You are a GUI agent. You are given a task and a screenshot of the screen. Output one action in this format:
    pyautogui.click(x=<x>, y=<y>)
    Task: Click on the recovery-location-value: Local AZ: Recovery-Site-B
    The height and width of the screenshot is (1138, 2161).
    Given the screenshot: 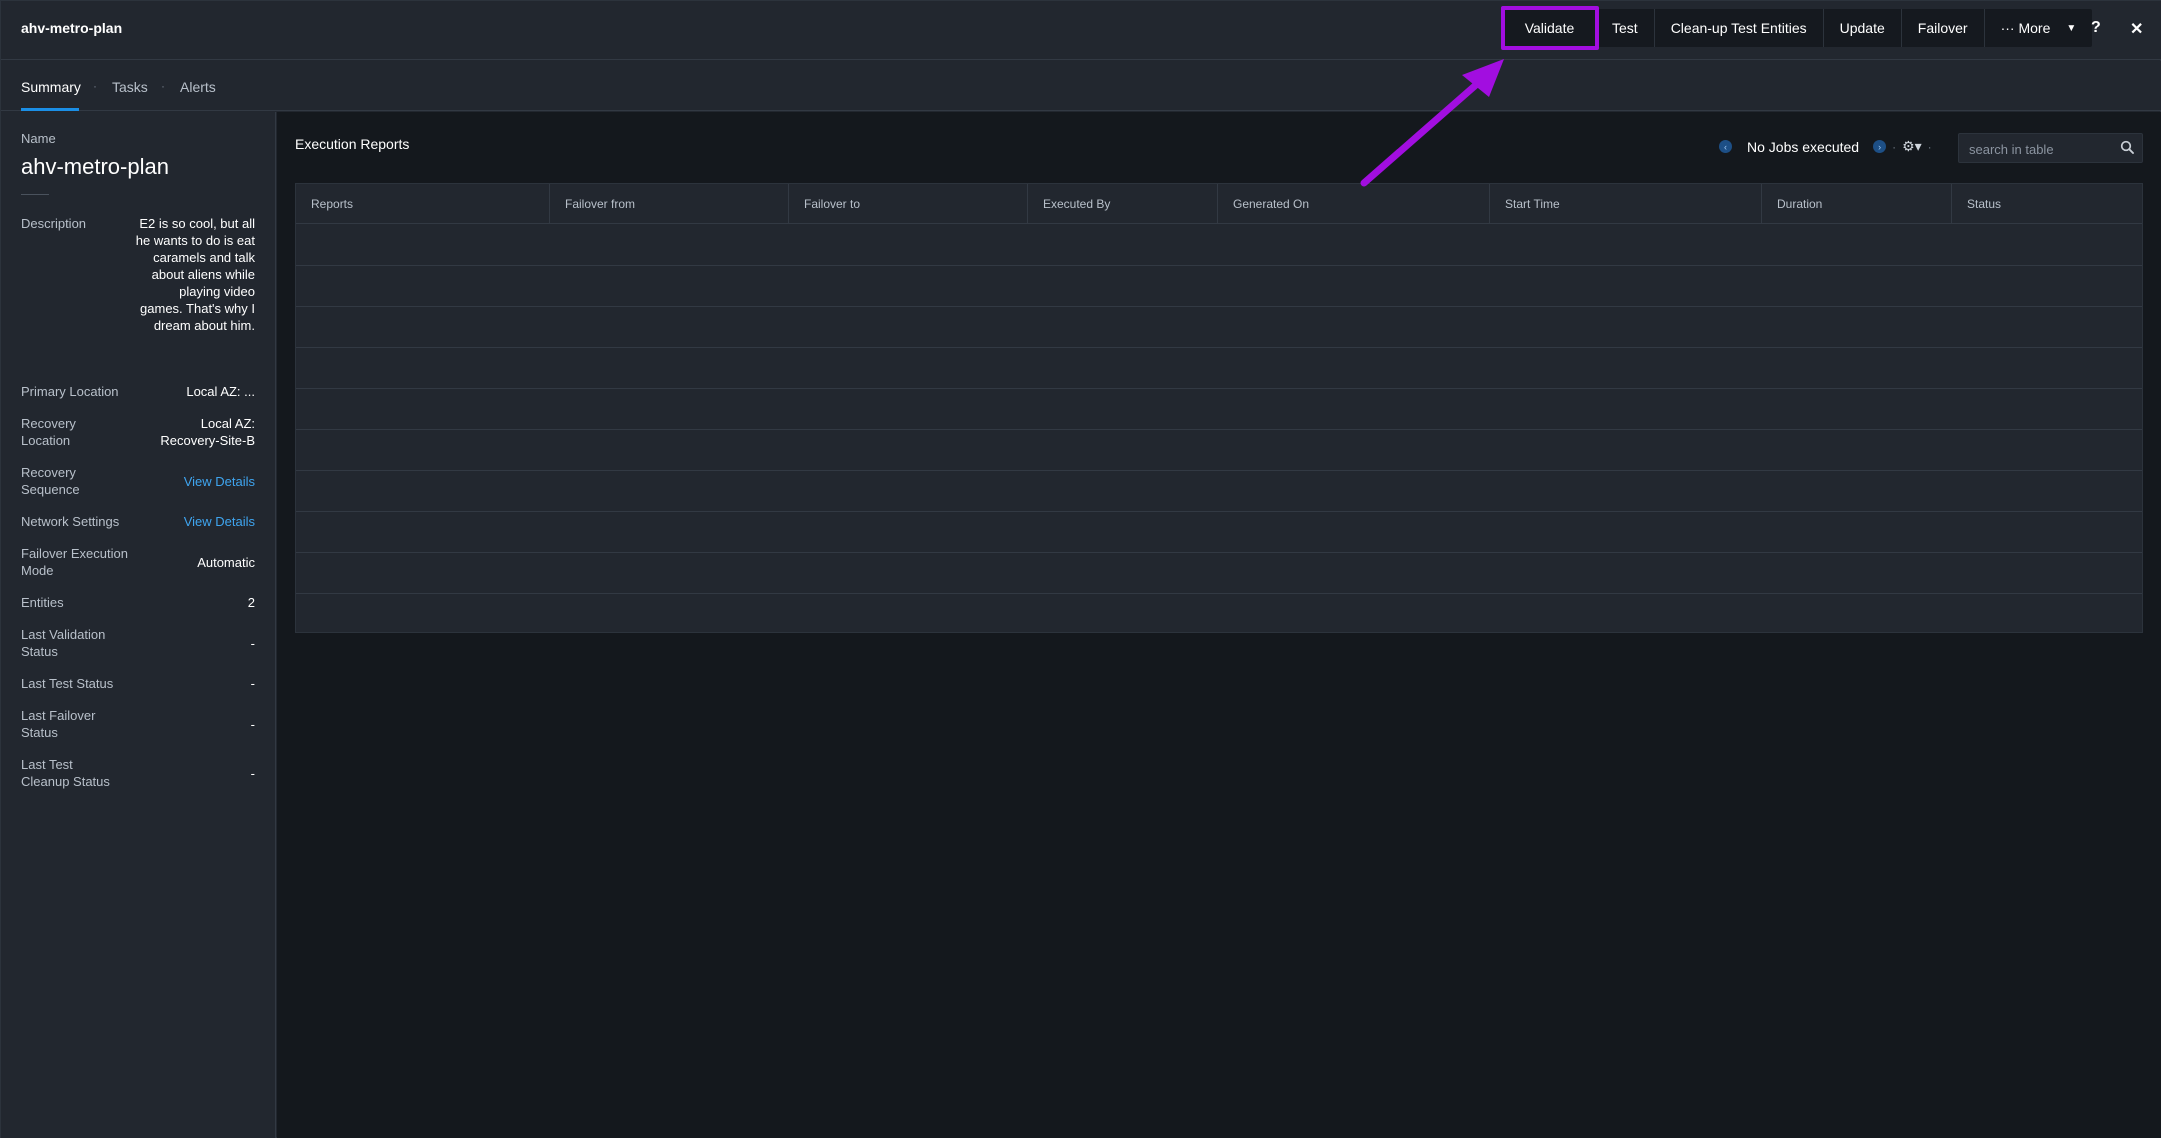 What is the action you would take?
    pyautogui.click(x=207, y=432)
    